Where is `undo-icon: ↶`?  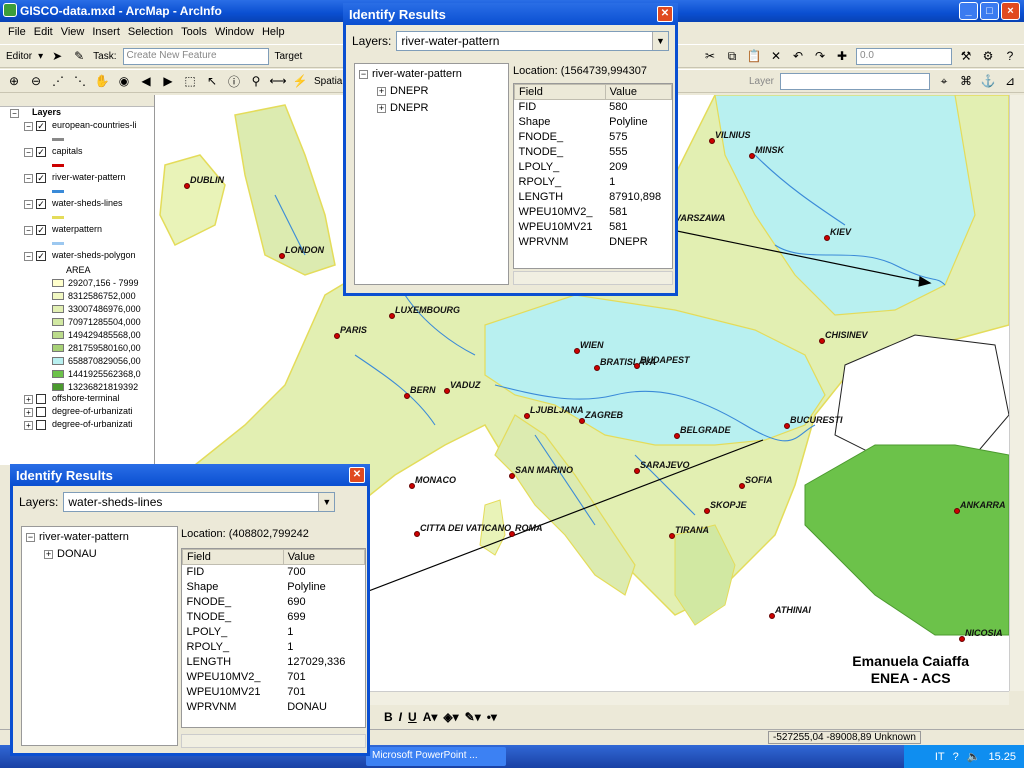 undo-icon: ↶ is located at coordinates (798, 56).